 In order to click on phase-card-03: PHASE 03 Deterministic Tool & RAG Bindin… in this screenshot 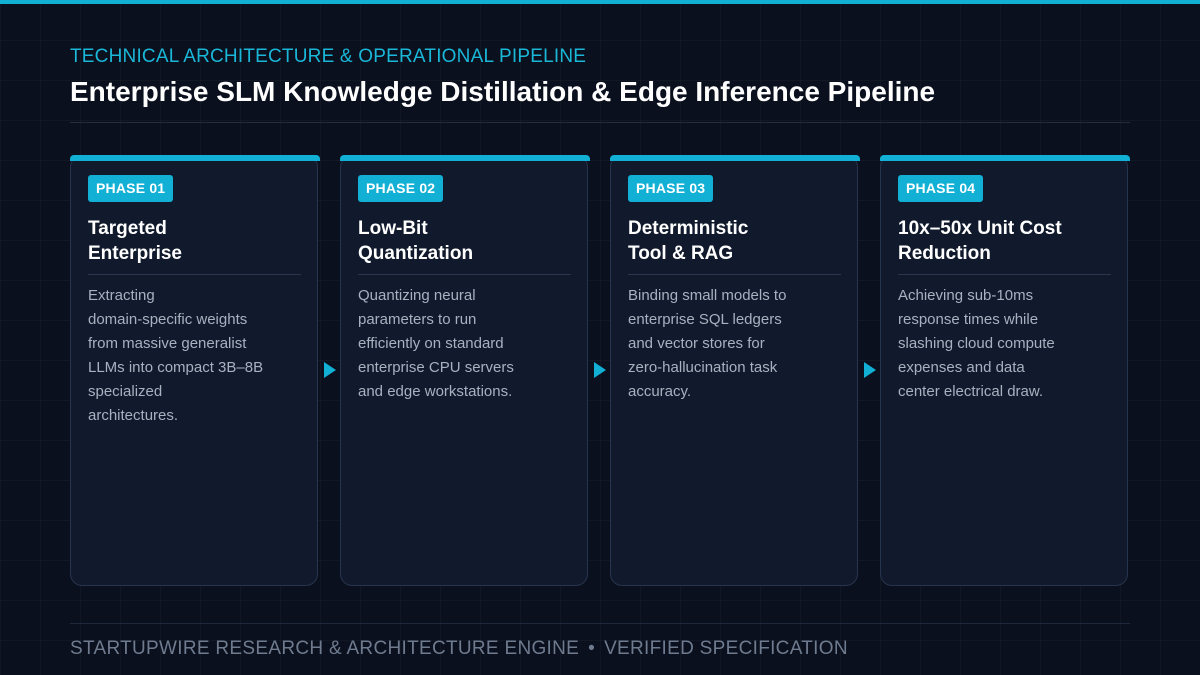, I will do `click(735, 370)`.